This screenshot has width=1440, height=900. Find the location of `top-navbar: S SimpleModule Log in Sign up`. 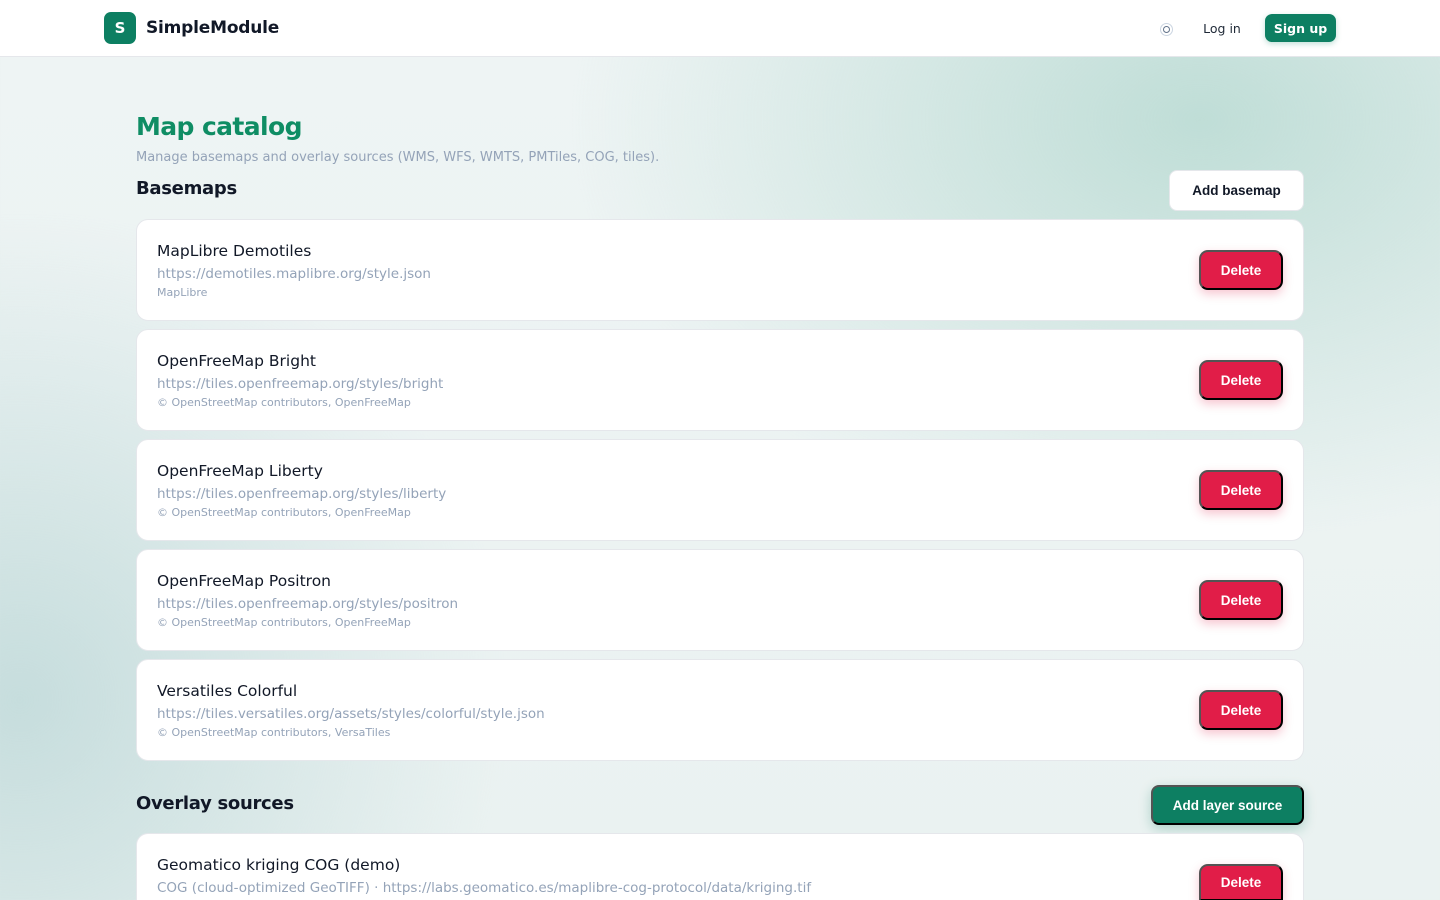

top-navbar: S SimpleModule Log in Sign up is located at coordinates (720, 28).